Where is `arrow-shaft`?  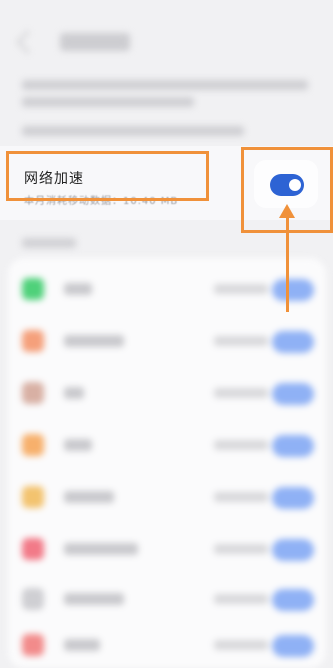
arrow-shaft is located at coordinates (287, 263).